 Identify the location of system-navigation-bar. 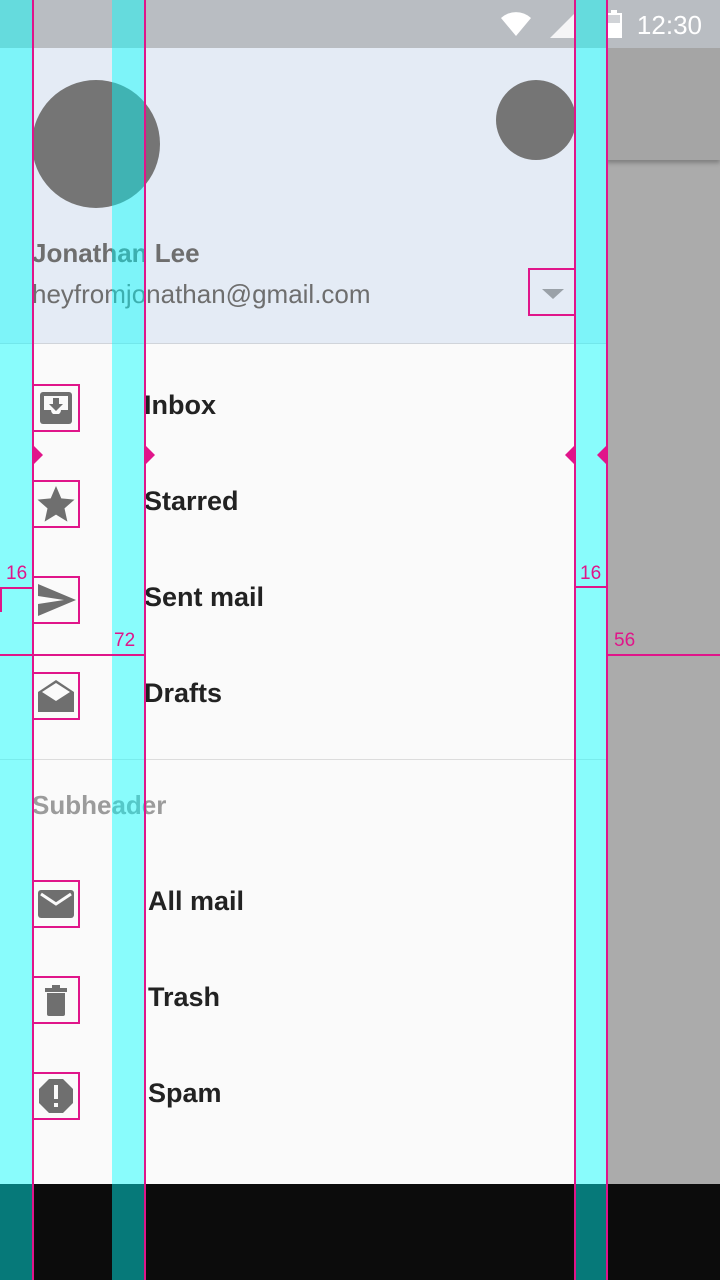
(360, 1232).